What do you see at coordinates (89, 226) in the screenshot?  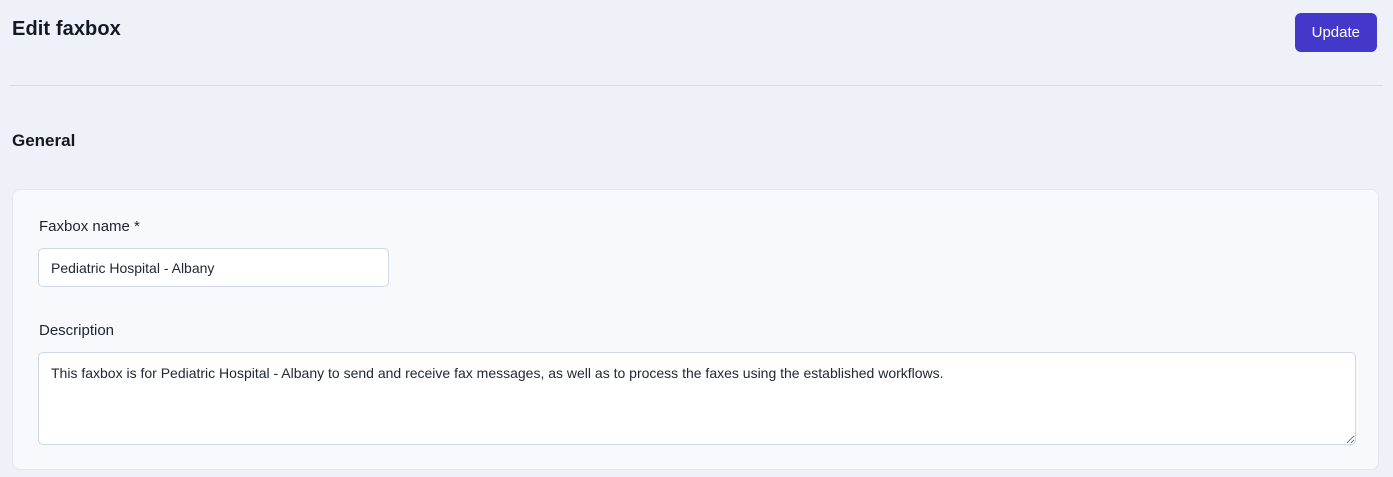 I see `faxbox-name-label: Faxbox name *` at bounding box center [89, 226].